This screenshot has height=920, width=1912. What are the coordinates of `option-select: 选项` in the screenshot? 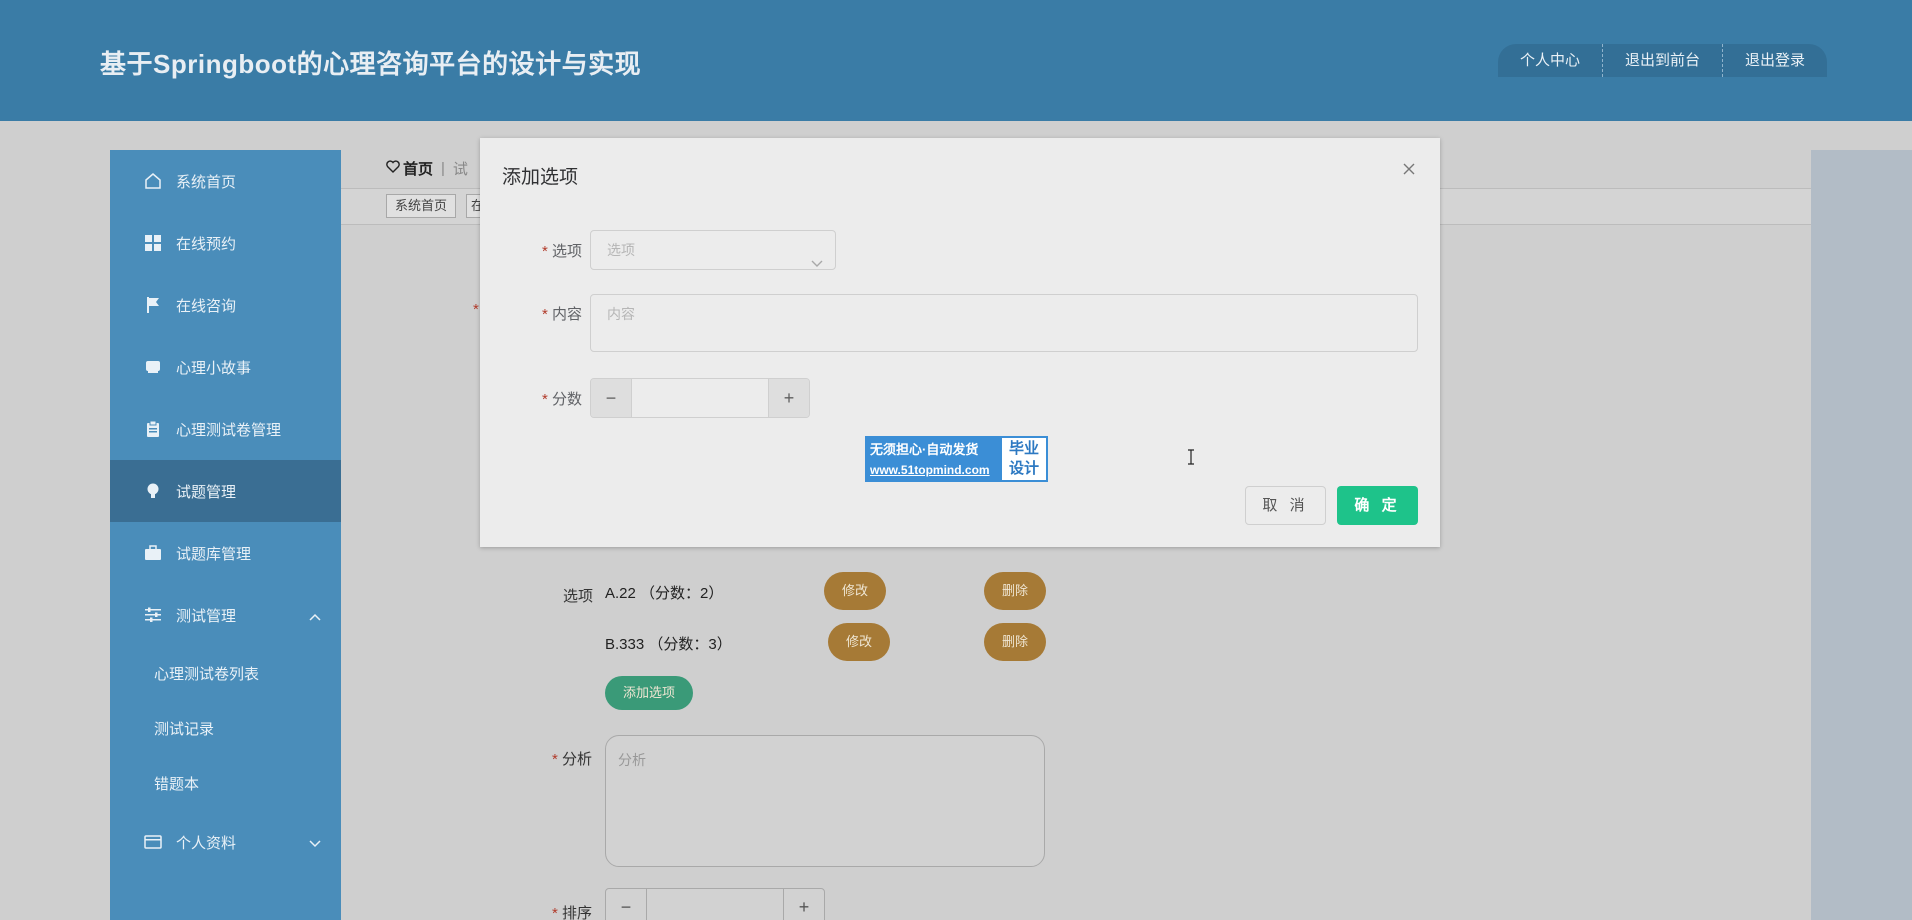 It's located at (713, 250).